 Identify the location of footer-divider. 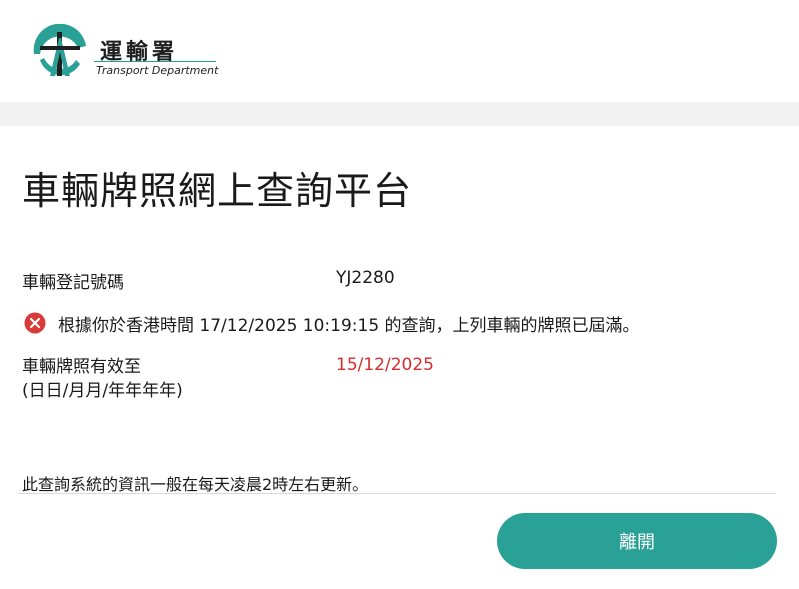
(397, 493).